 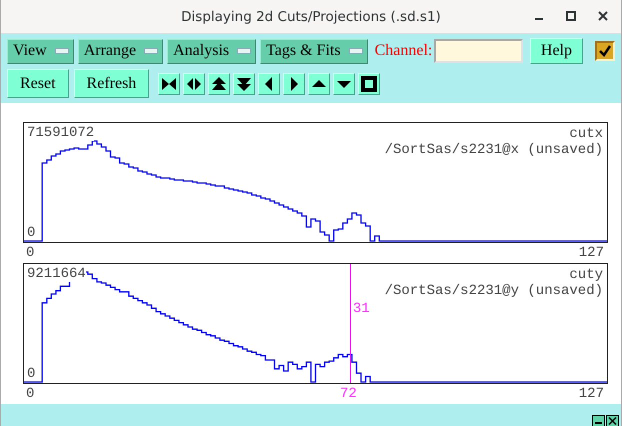 What do you see at coordinates (269, 83) in the screenshot?
I see `left-icon` at bounding box center [269, 83].